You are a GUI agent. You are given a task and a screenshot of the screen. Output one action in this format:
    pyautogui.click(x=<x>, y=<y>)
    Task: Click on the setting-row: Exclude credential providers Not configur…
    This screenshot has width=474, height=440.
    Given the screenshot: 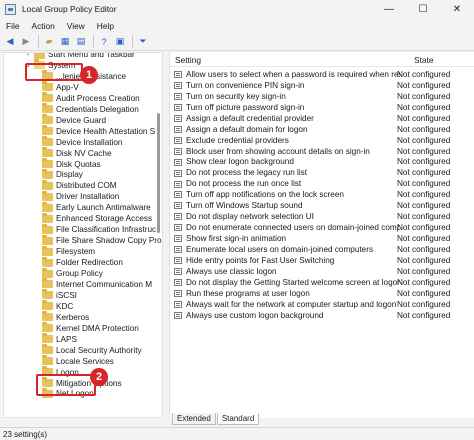 What is the action you would take?
    pyautogui.click(x=322, y=140)
    